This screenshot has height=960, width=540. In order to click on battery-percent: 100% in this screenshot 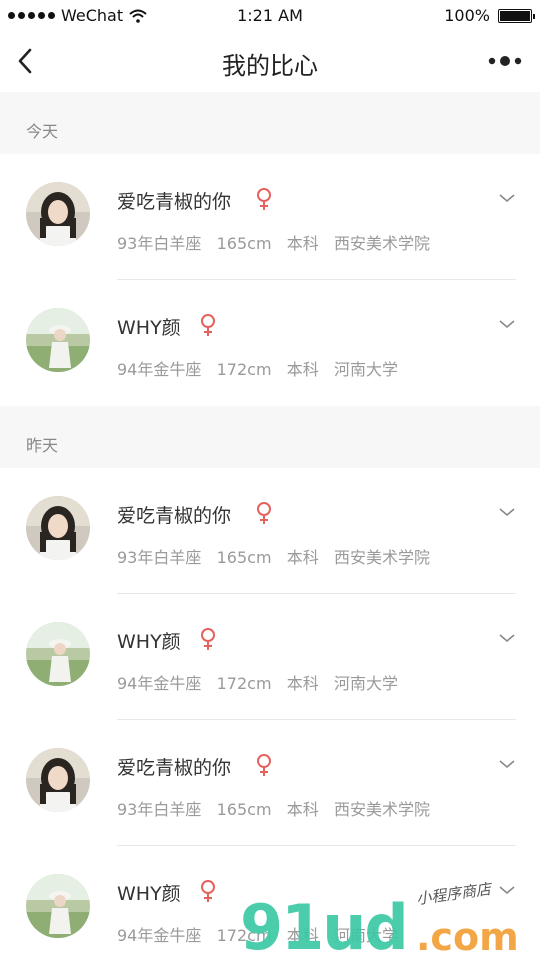, I will do `click(467, 15)`.